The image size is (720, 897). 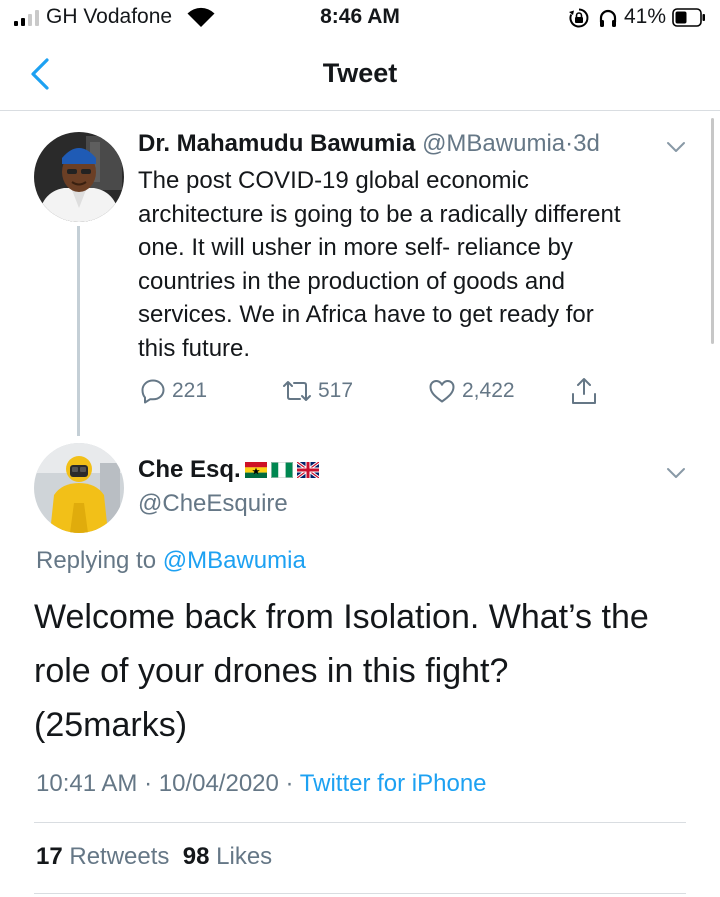 I want to click on reply-author-name-row: Che Esq., so click(x=228, y=470).